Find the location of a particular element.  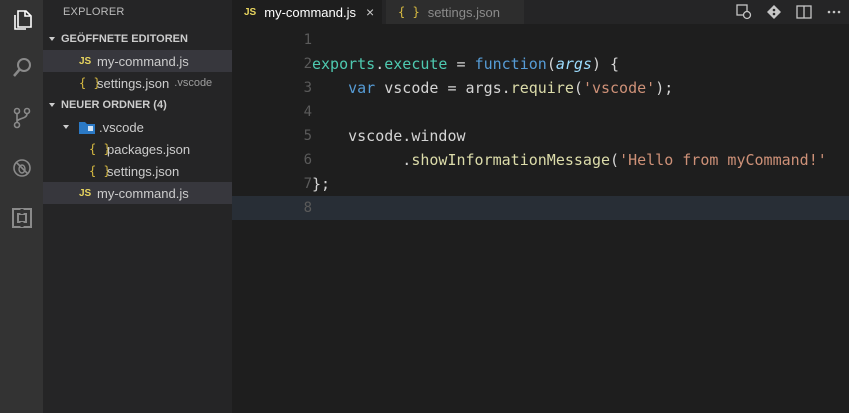

code-line: 5 vscode.window is located at coordinates (540, 136).